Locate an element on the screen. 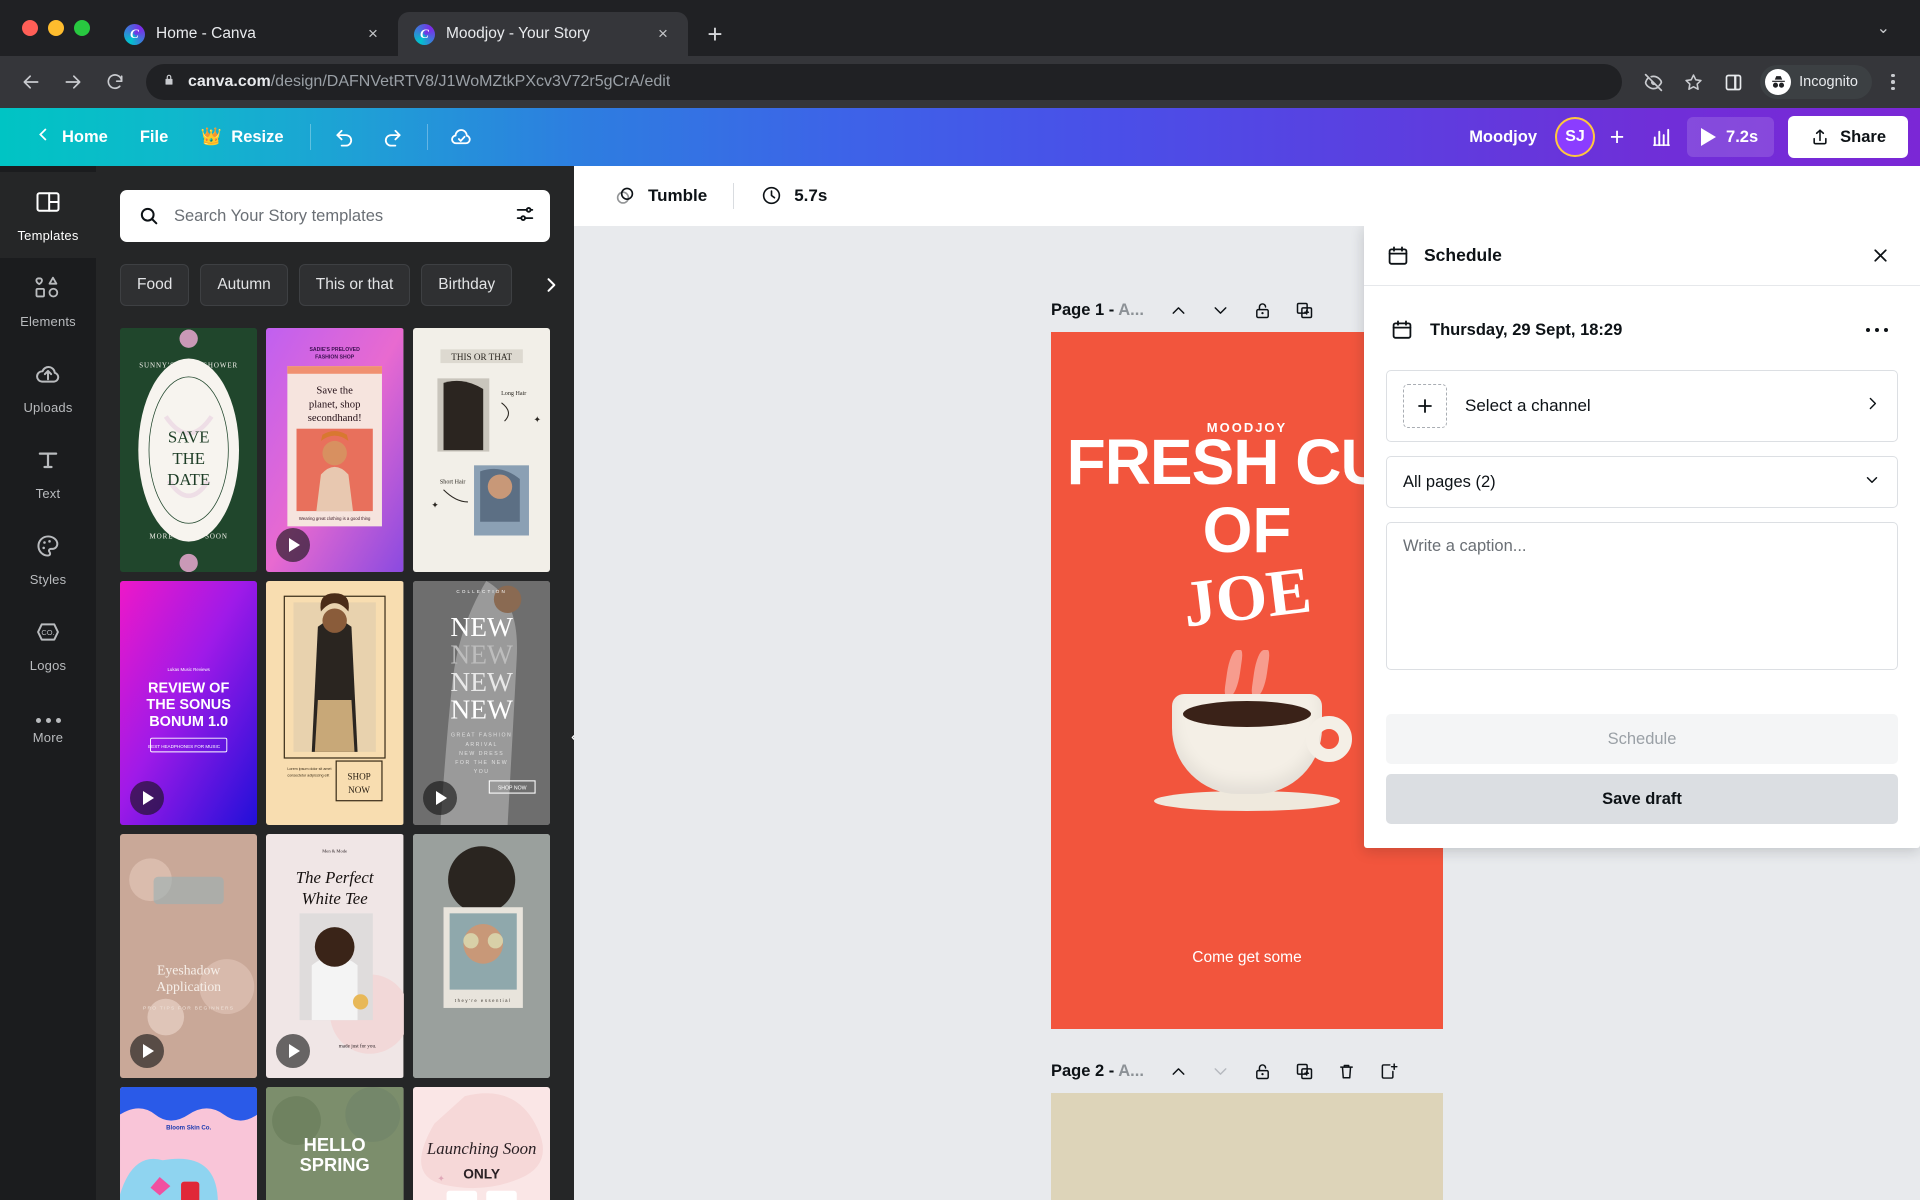 The image size is (1920, 1200). svg-text: made just for you. is located at coordinates (358, 1046).